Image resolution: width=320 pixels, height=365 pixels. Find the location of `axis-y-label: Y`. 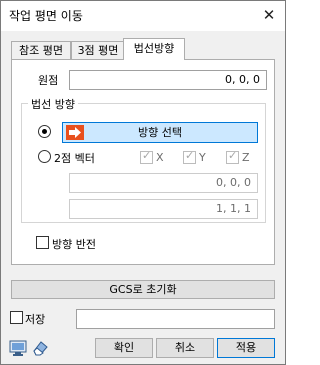

axis-y-label: Y is located at coordinates (202, 157).